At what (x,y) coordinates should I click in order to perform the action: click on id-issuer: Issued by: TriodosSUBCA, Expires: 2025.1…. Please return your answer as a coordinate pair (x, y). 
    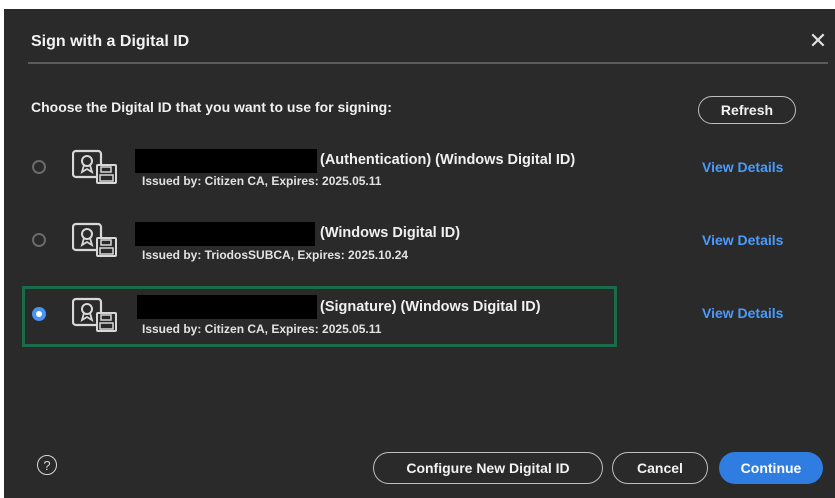
    Looking at the image, I should click on (275, 255).